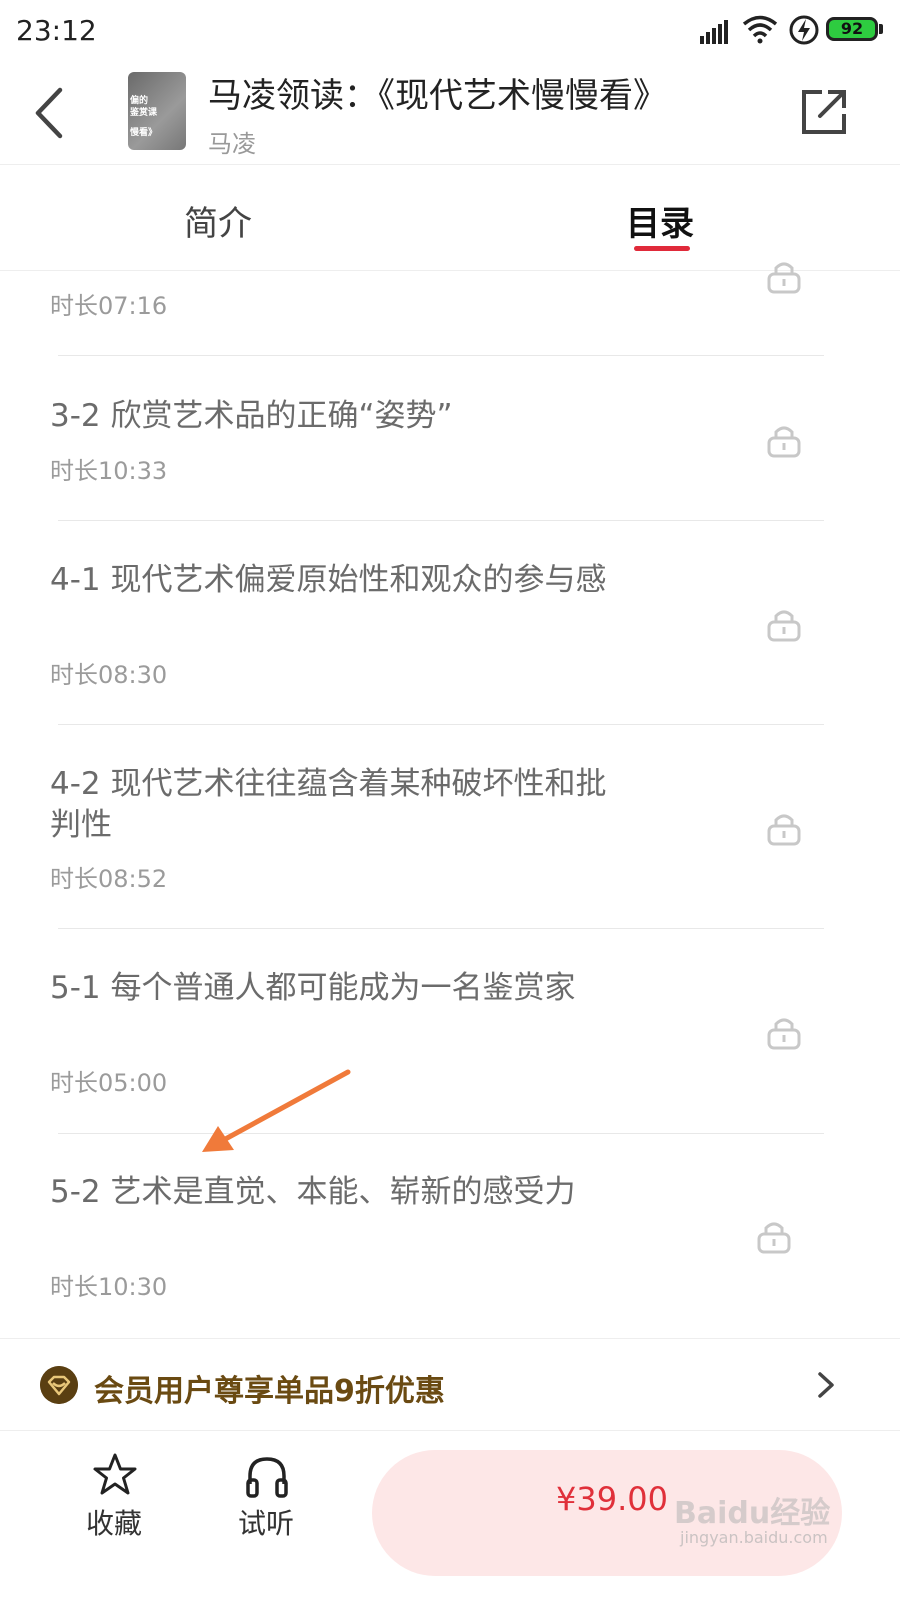  Describe the element at coordinates (824, 112) in the screenshot. I see `share-icon` at that location.